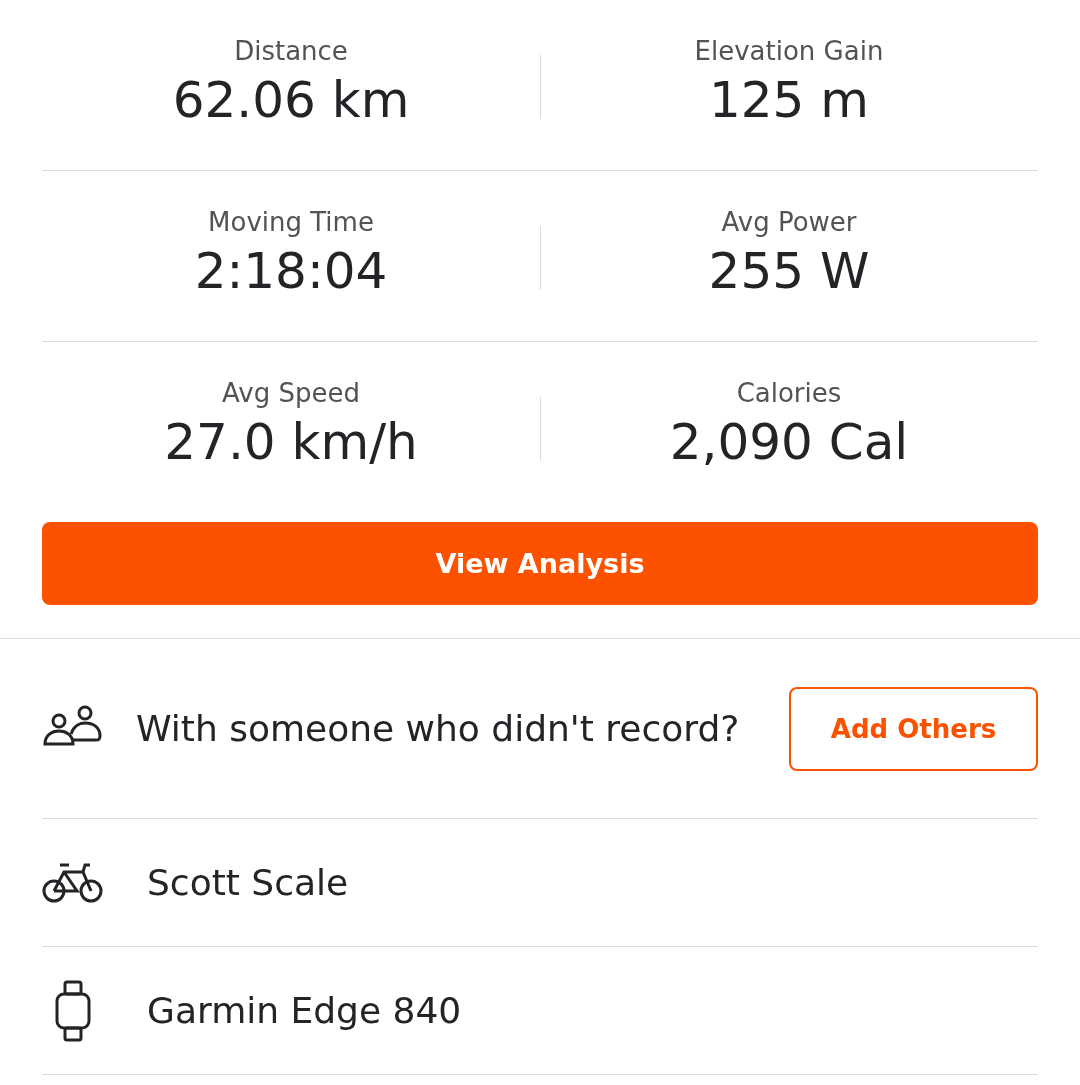  What do you see at coordinates (788, 100) in the screenshot?
I see `stat-value: 125 m` at bounding box center [788, 100].